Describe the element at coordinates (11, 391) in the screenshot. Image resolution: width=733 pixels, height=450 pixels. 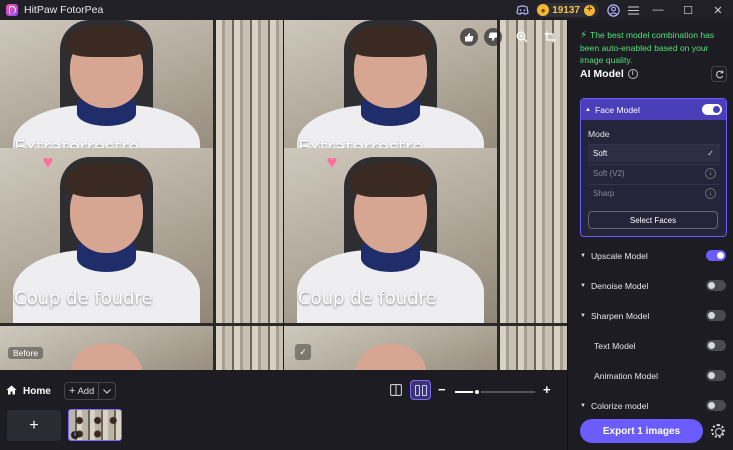
I see `home-icon` at that location.